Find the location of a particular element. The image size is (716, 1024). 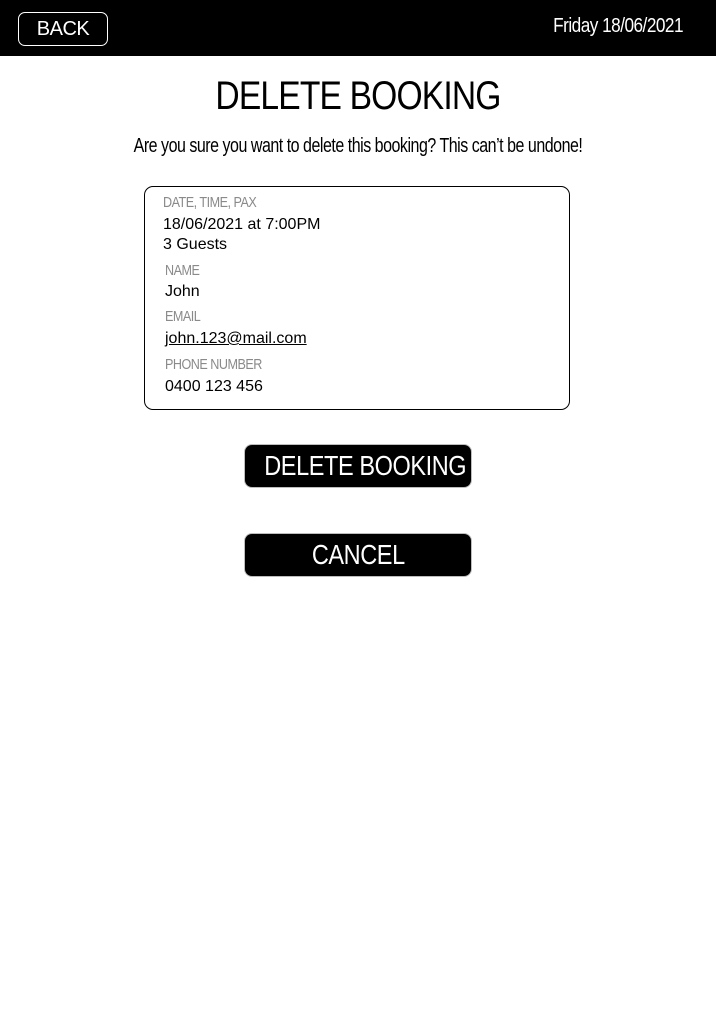

page-title: DELETE BOOKING is located at coordinates (358, 96).